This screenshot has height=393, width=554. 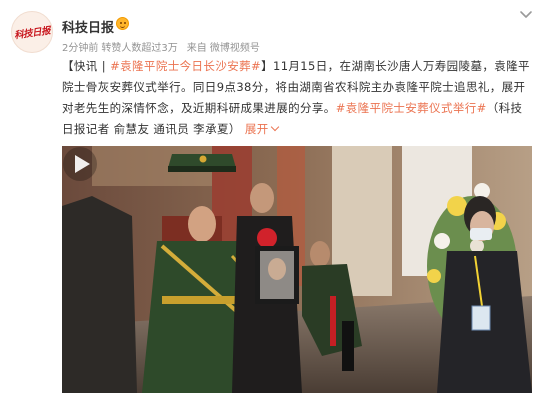 I want to click on topic-link: #袁隆平院士安葬仪式举行#, so click(x=411, y=108).